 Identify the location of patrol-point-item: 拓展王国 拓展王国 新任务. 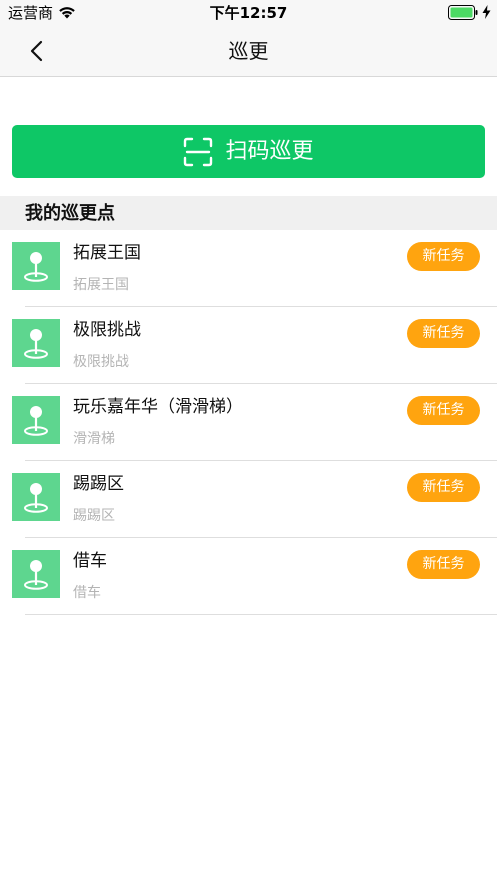
(248, 268).